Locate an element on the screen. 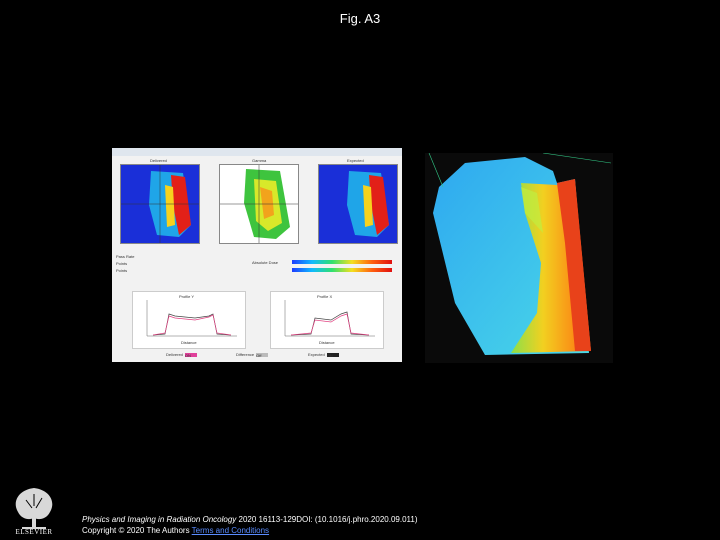 The height and width of the screenshot is (540, 720). toggle-difference: Difference Off is located at coordinates (252, 355).